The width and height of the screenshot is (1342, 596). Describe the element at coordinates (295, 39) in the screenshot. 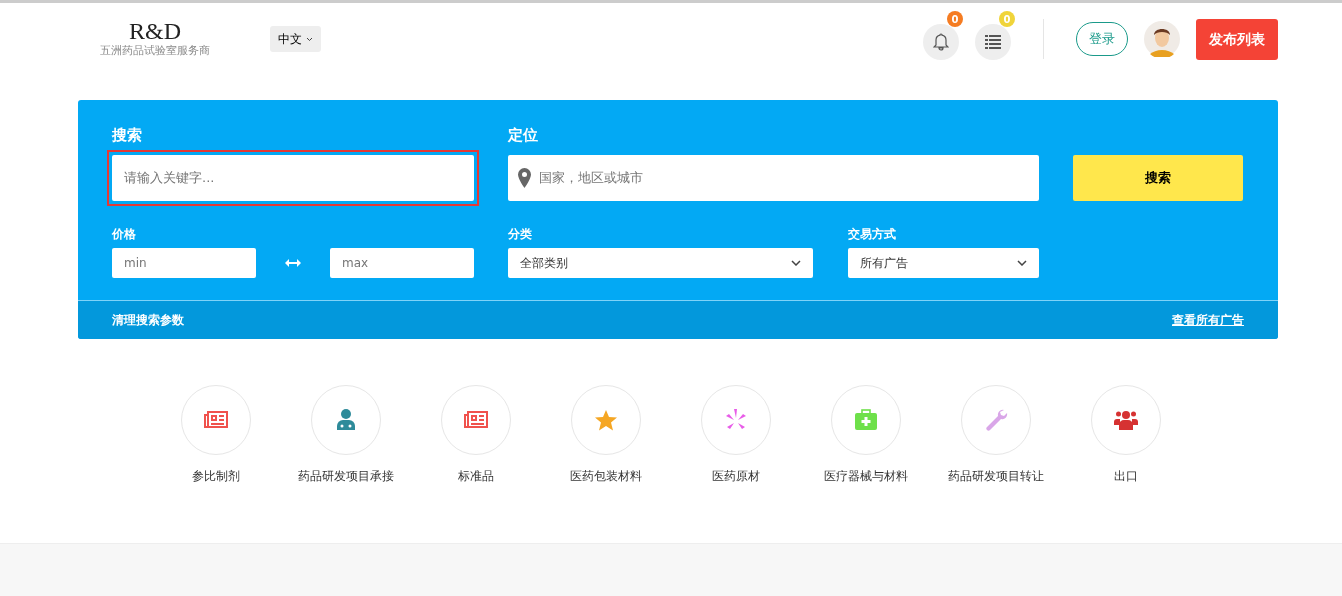

I see `language-dropdown: 中文` at that location.